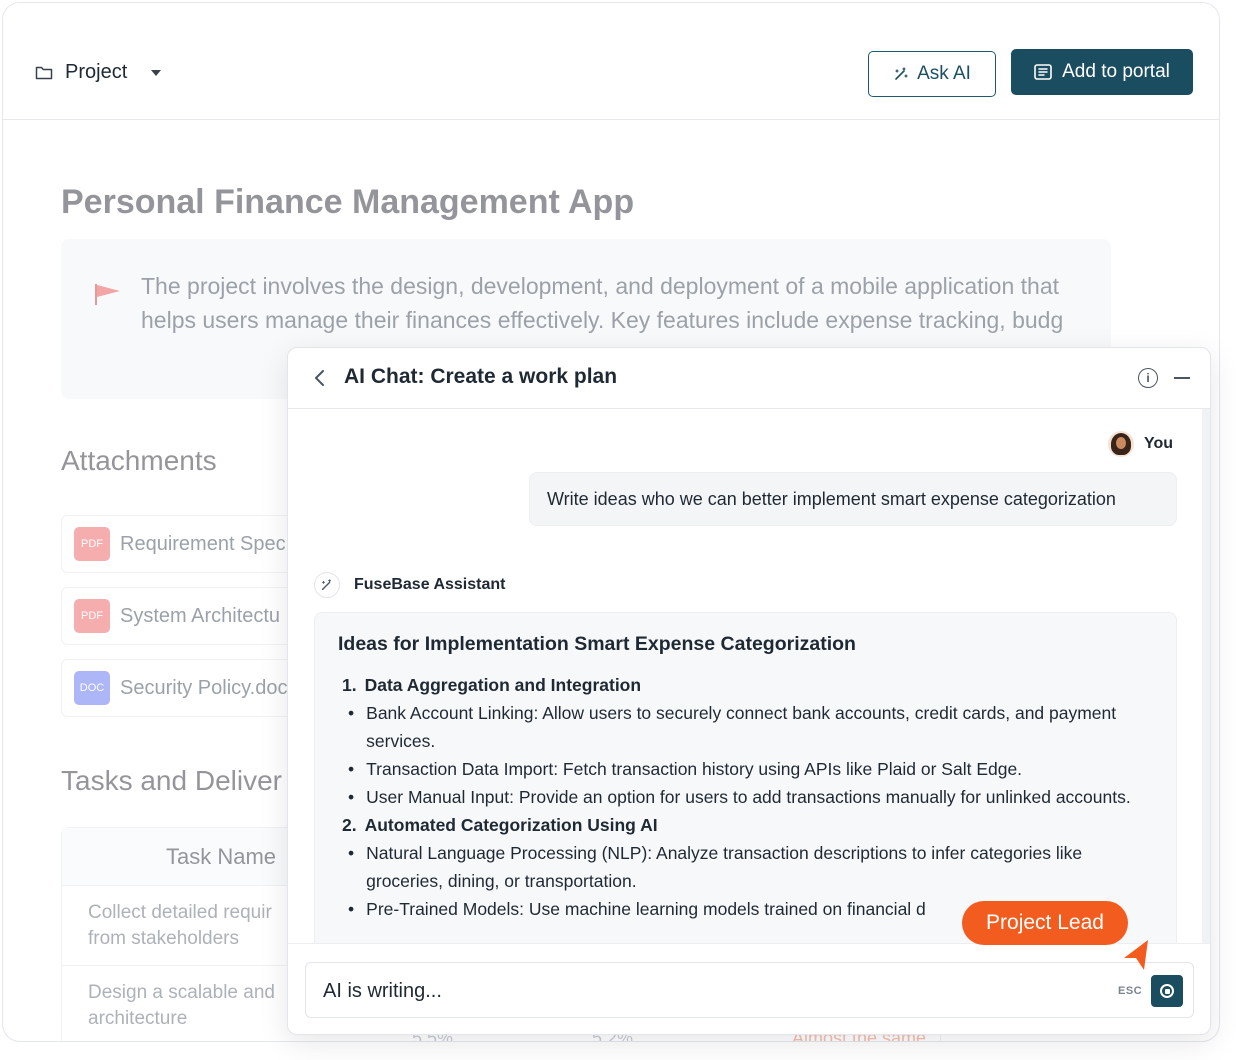  What do you see at coordinates (1116, 71) in the screenshot?
I see `add-to-portal-label: Add to portal` at bounding box center [1116, 71].